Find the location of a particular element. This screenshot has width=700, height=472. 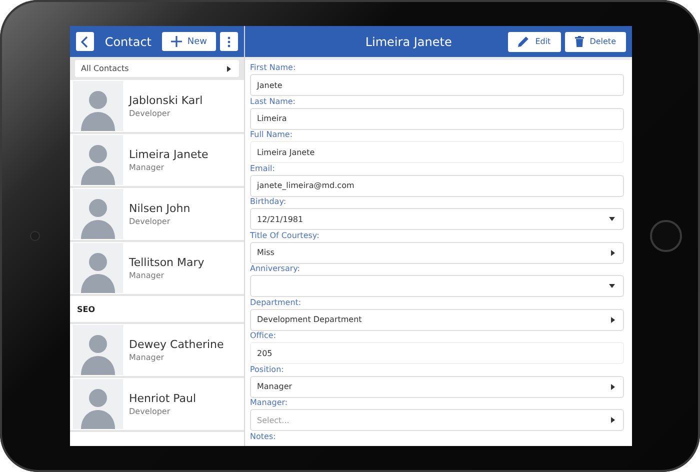

contact-name: Limeira Janete is located at coordinates (168, 154).